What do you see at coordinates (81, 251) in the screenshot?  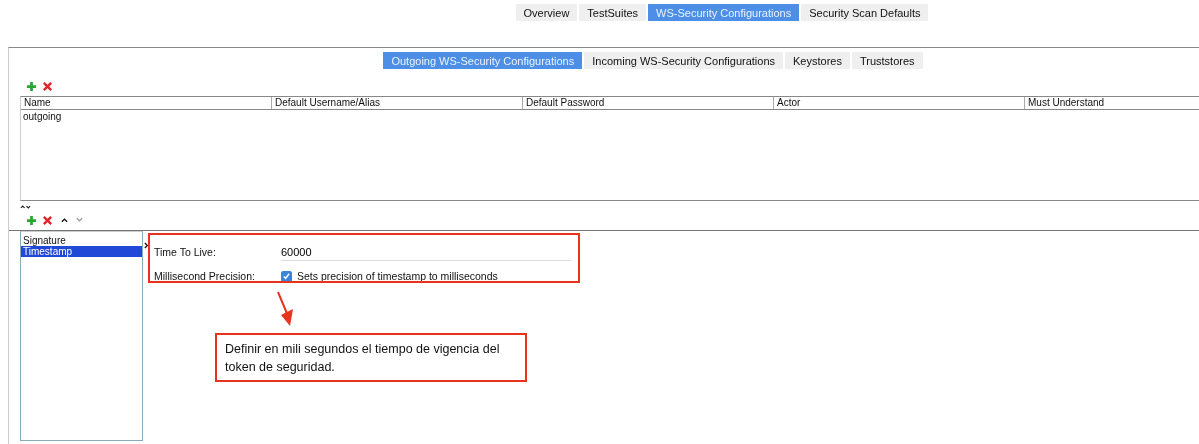 I see `list-item: Timestamp` at bounding box center [81, 251].